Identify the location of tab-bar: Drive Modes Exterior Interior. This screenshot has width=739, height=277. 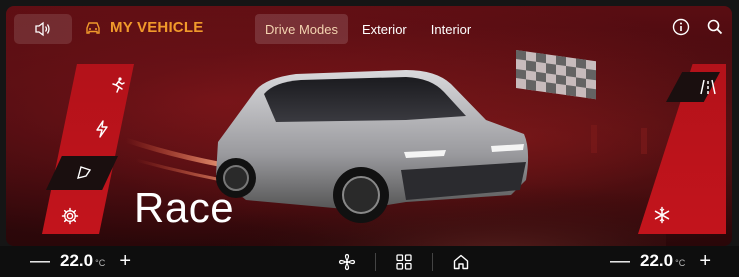
(368, 29).